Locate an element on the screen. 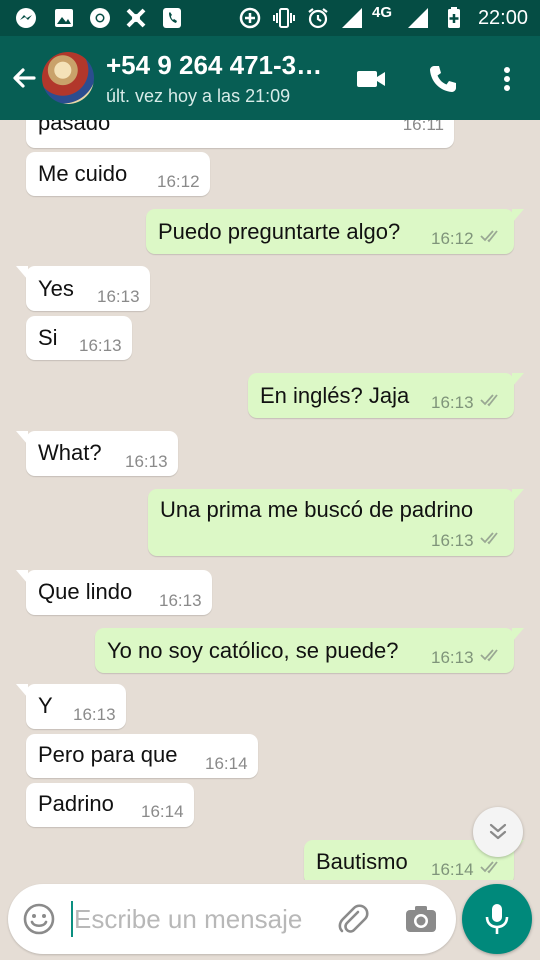 This screenshot has height=960, width=540. last-seen-status: últ. vez hoy a las 21:09 is located at coordinates (198, 96).